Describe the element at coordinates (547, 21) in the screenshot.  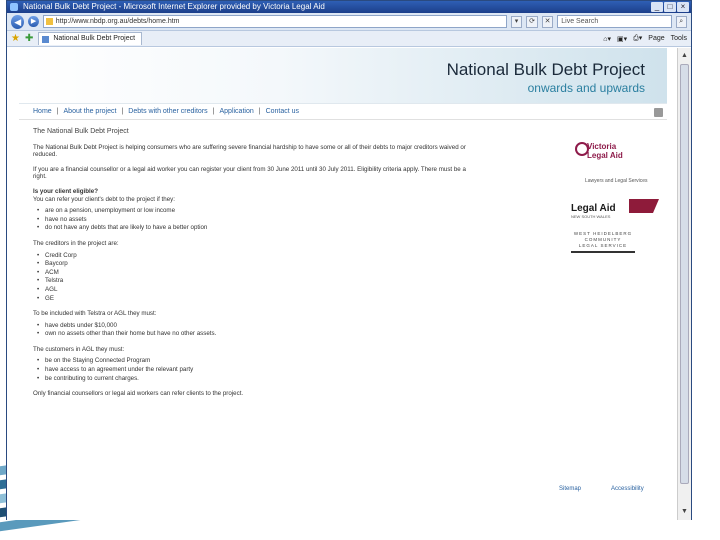
I see `stop-icon: ✕` at that location.